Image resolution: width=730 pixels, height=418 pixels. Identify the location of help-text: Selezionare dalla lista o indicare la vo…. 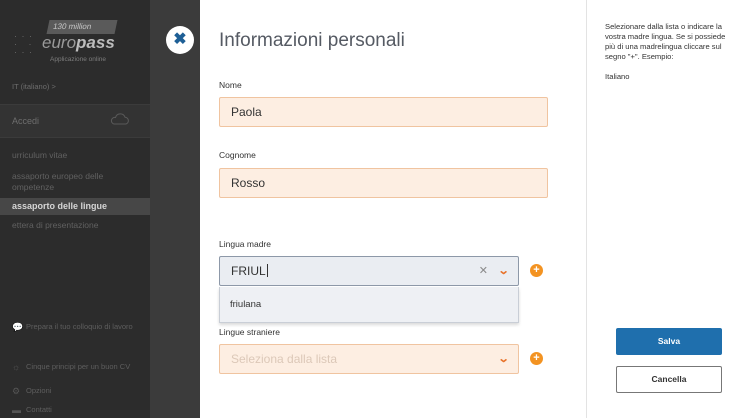
(665, 41).